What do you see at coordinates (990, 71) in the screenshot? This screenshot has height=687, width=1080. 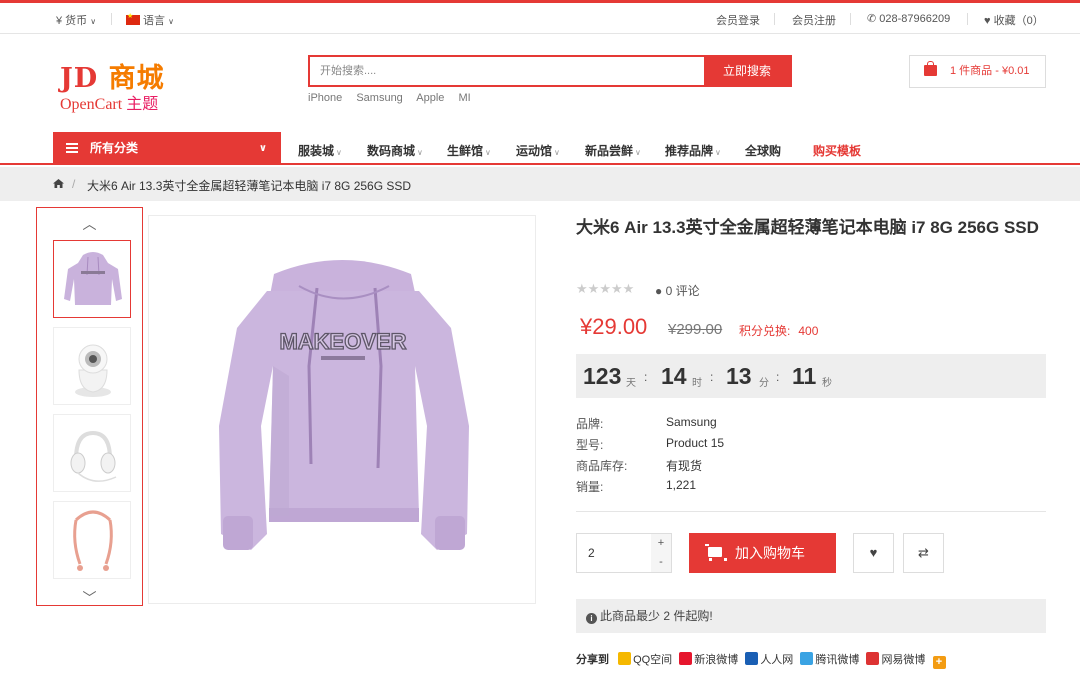 I see `cart-summary: 1 件商品 - ¥0.01` at bounding box center [990, 71].